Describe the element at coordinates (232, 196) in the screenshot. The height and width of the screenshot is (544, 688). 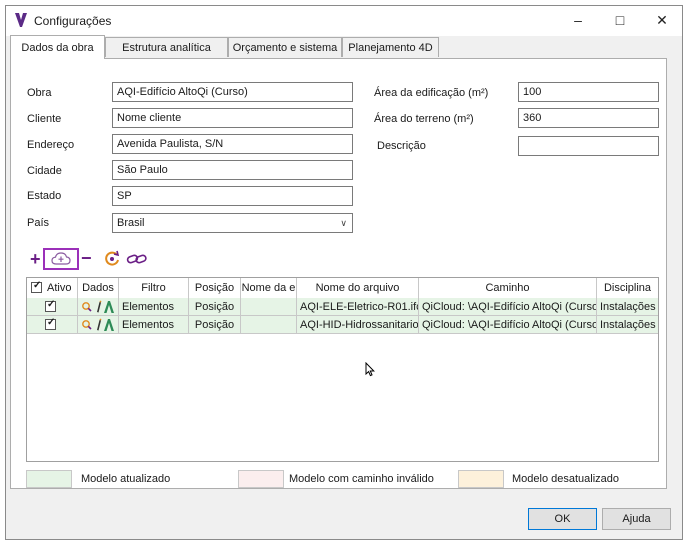
I see `estado-input: SP` at that location.